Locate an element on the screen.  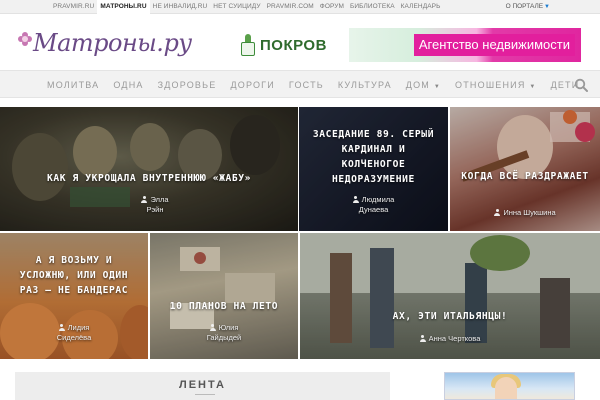
tile-title: Ах, эти итальянцы! is located at coordinates (450, 316).